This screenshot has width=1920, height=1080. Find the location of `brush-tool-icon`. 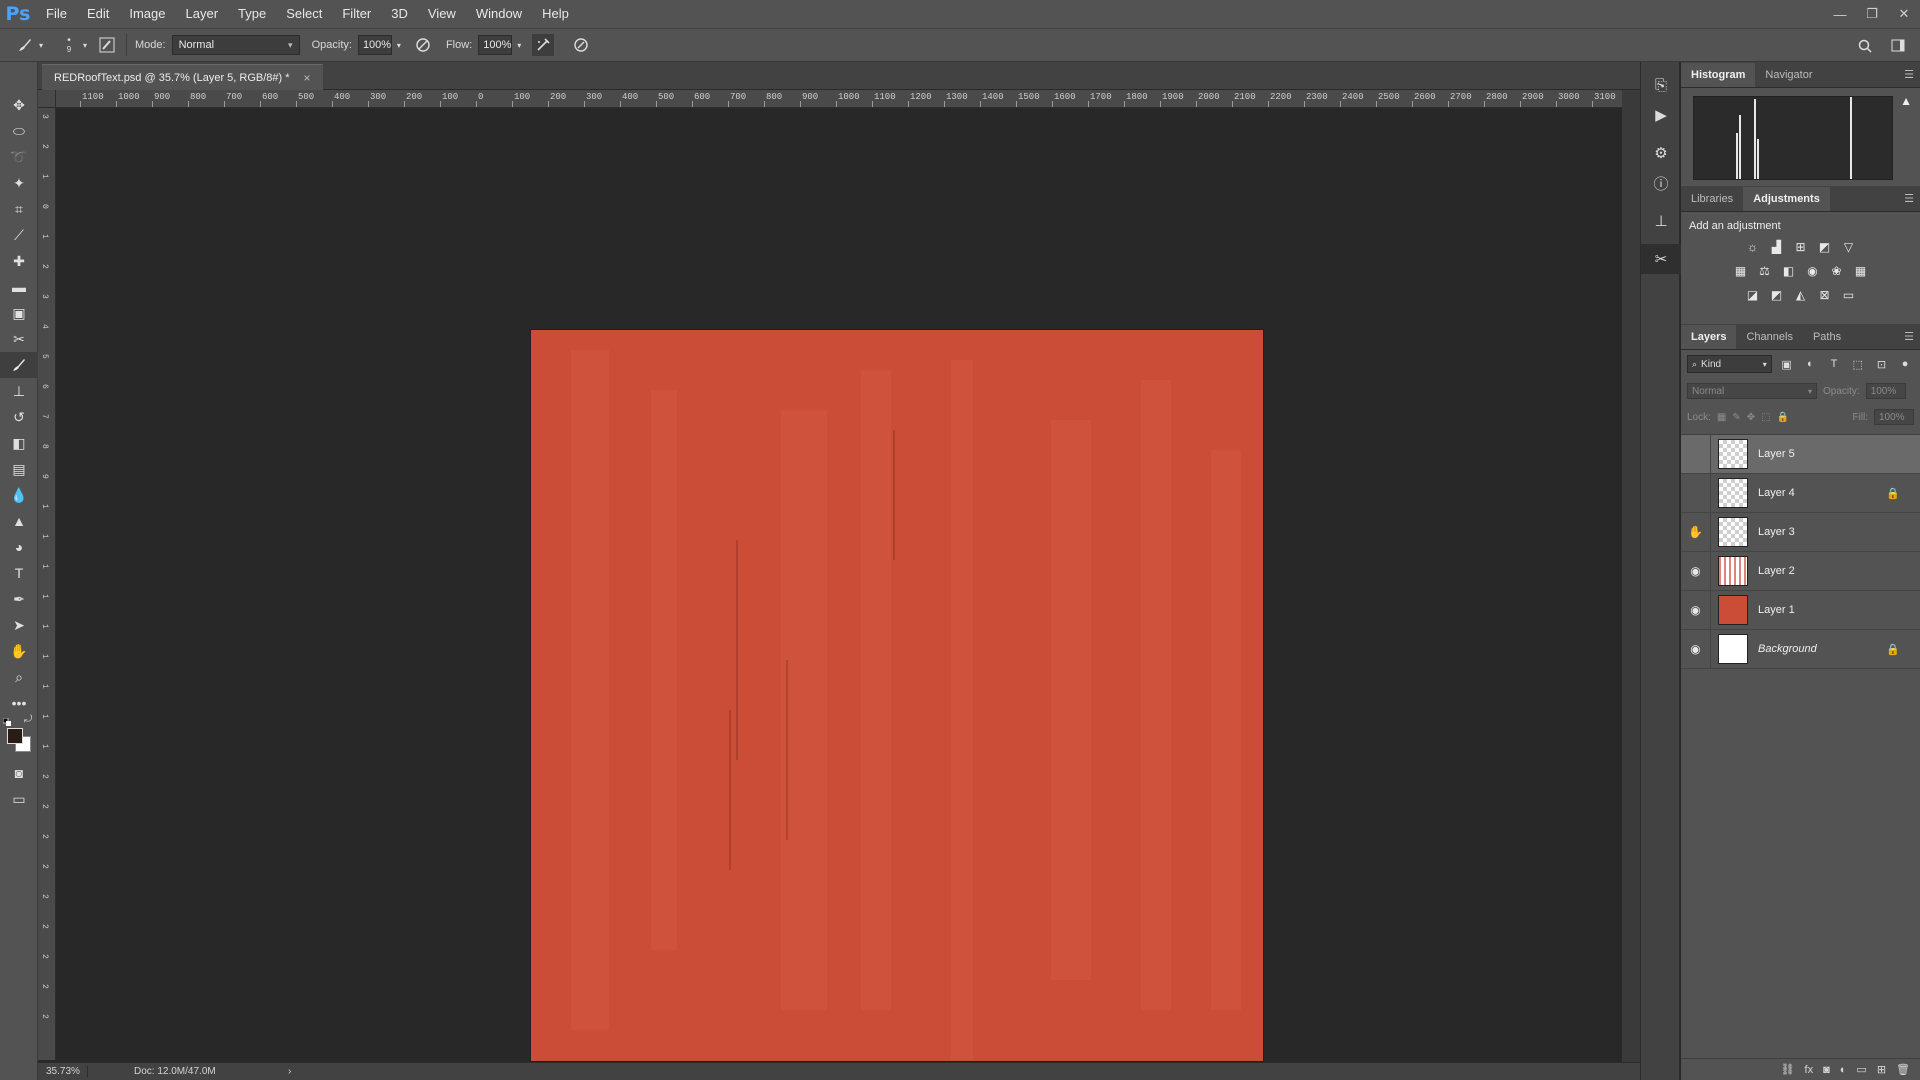

brush-tool-icon is located at coordinates (19, 365).